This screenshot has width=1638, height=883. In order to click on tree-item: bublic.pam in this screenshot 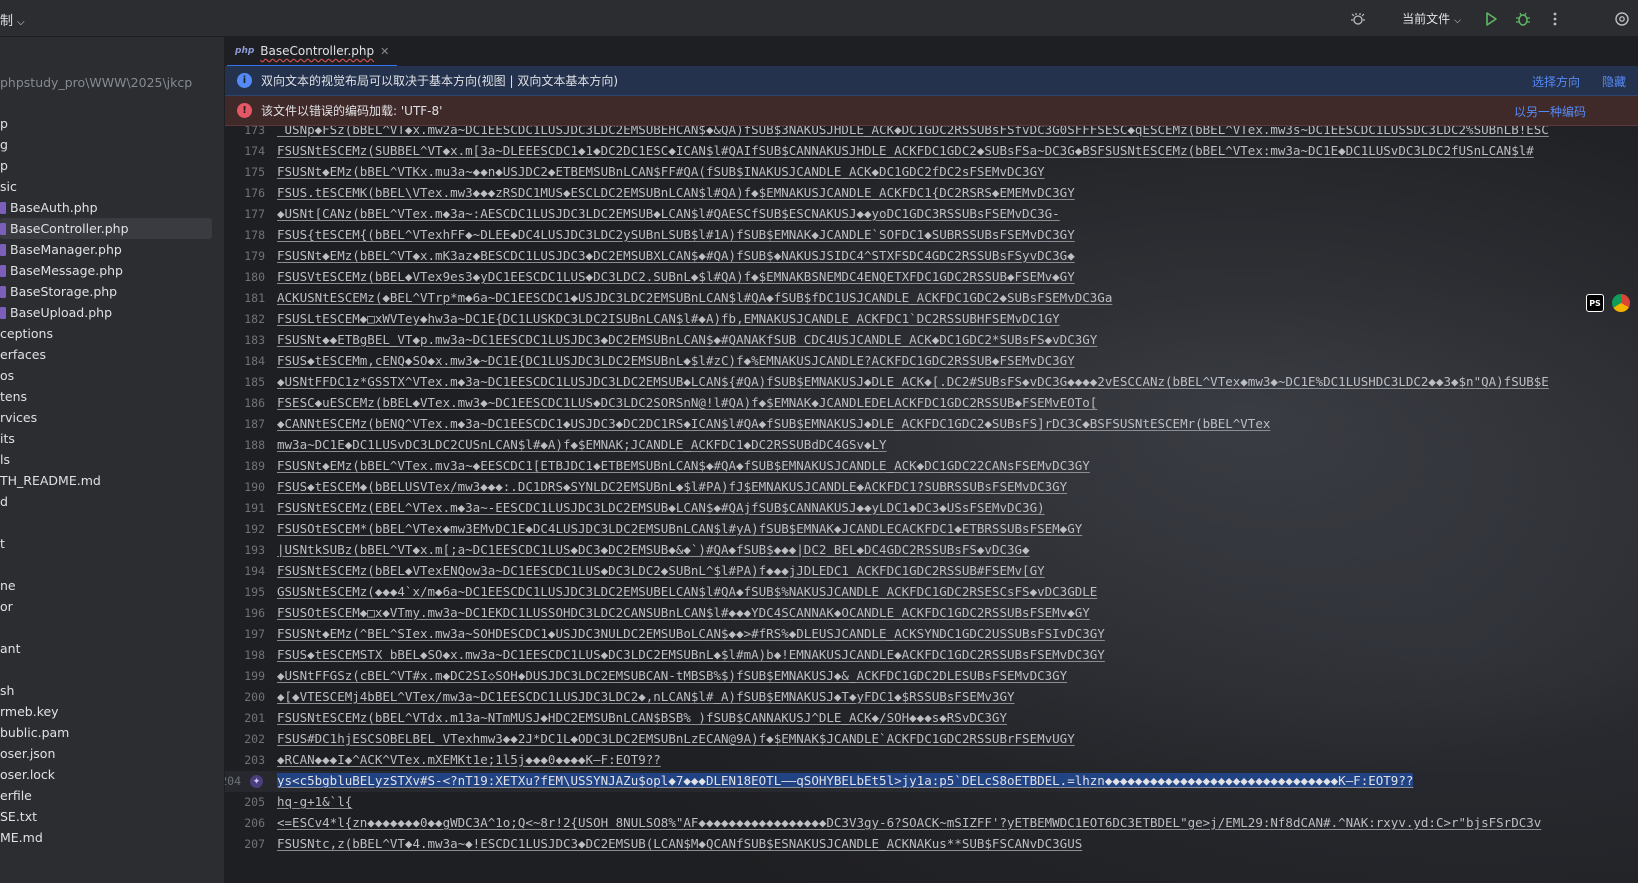, I will do `click(106, 732)`.